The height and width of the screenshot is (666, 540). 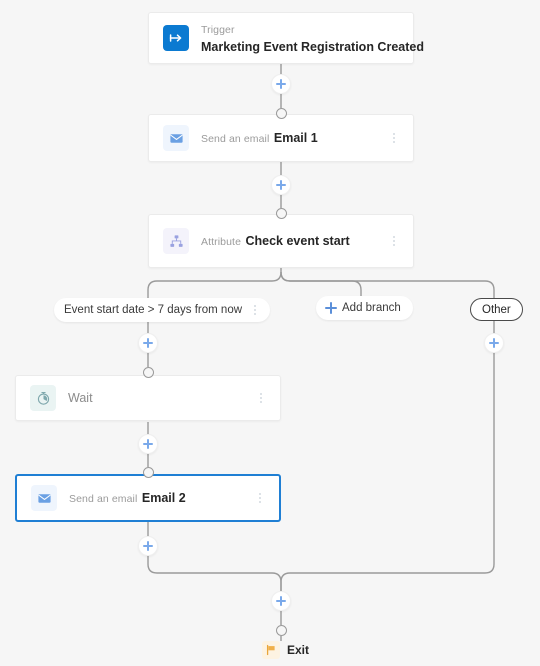 What do you see at coordinates (281, 84) in the screenshot?
I see `add-step-after-trigger-button` at bounding box center [281, 84].